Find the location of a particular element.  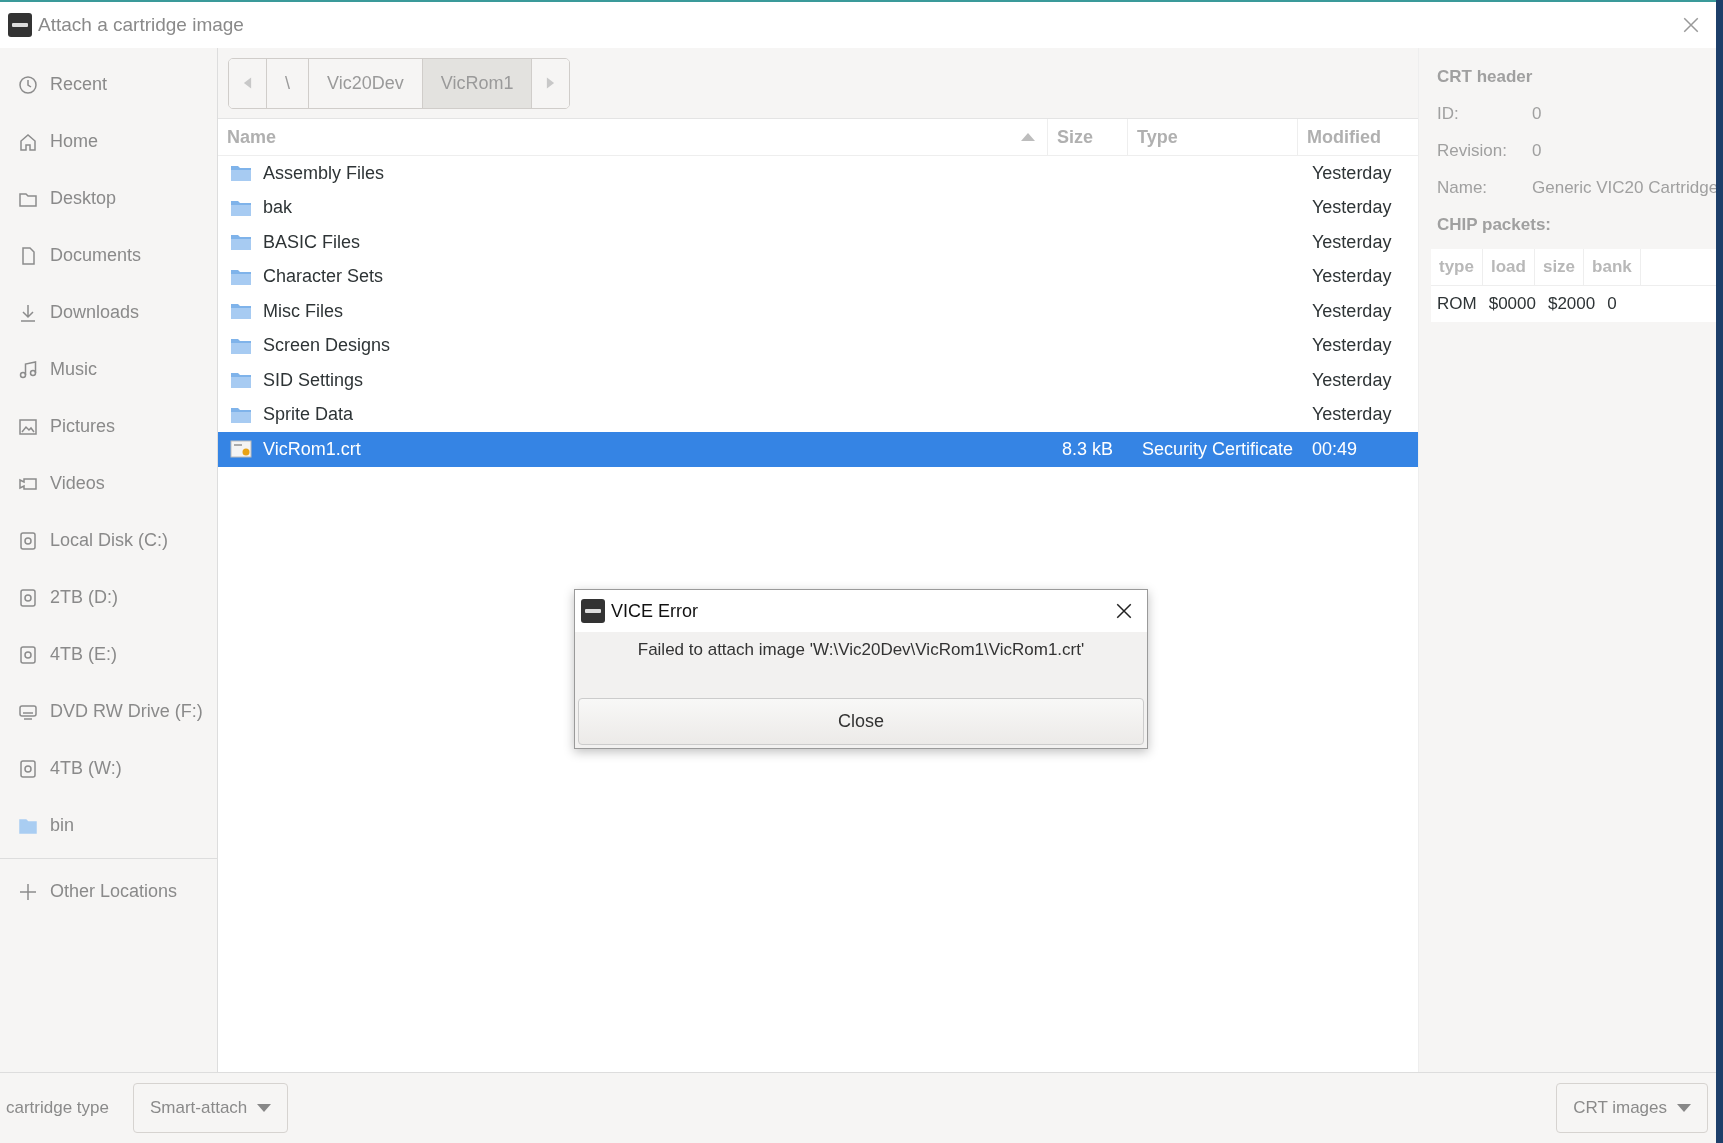

file-name: BASIC Files is located at coordinates (312, 242).